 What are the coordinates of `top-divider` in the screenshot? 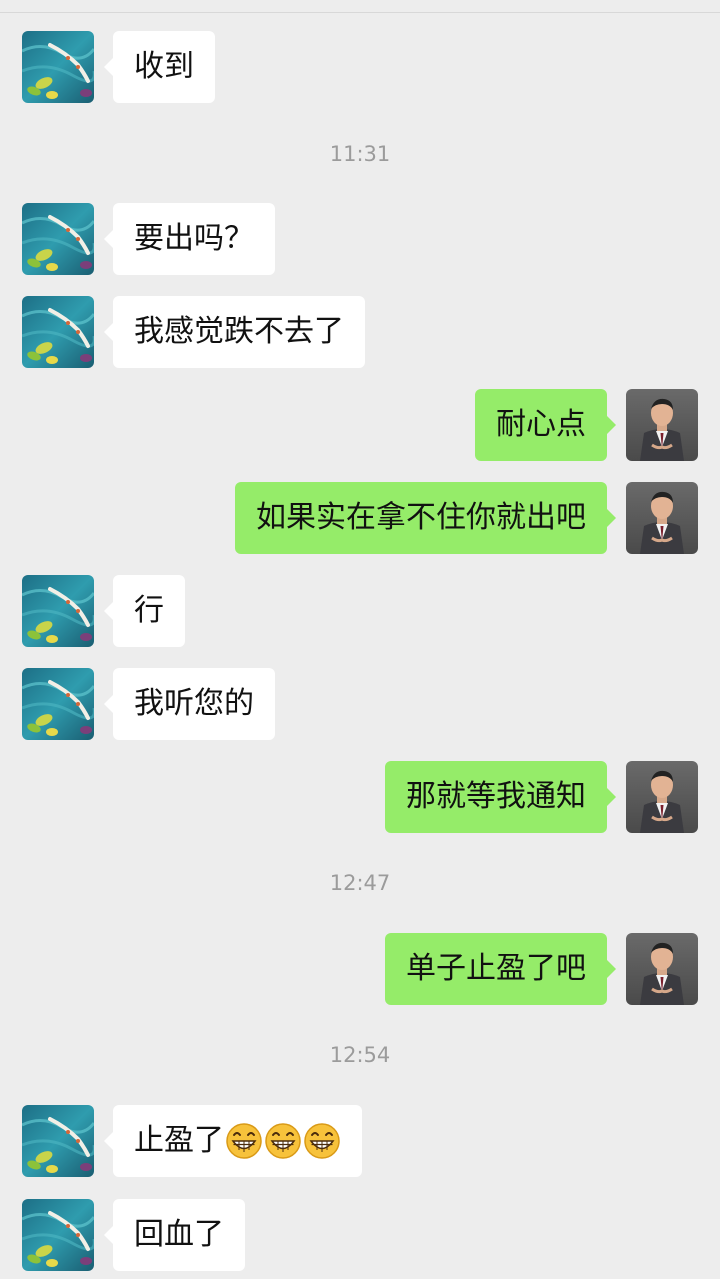 It's located at (360, 12).